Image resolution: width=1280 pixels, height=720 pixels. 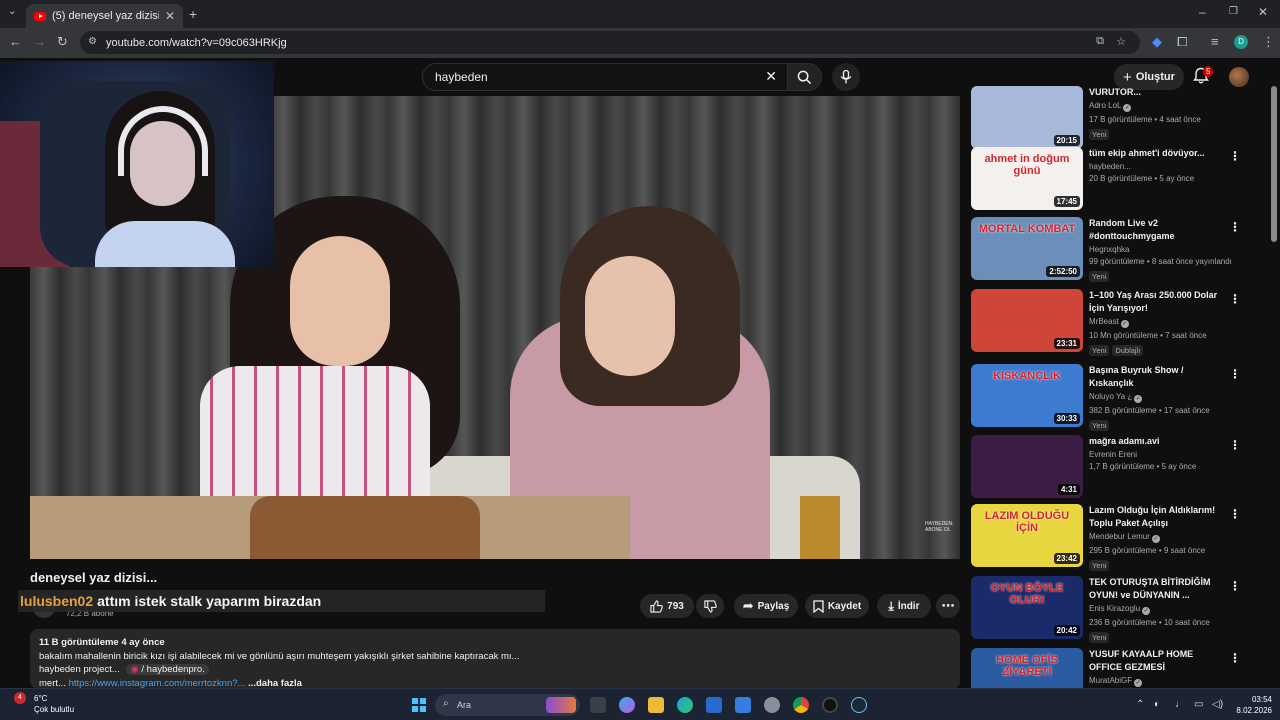 I want to click on search-input: haybeden ✕, so click(x=605, y=77).